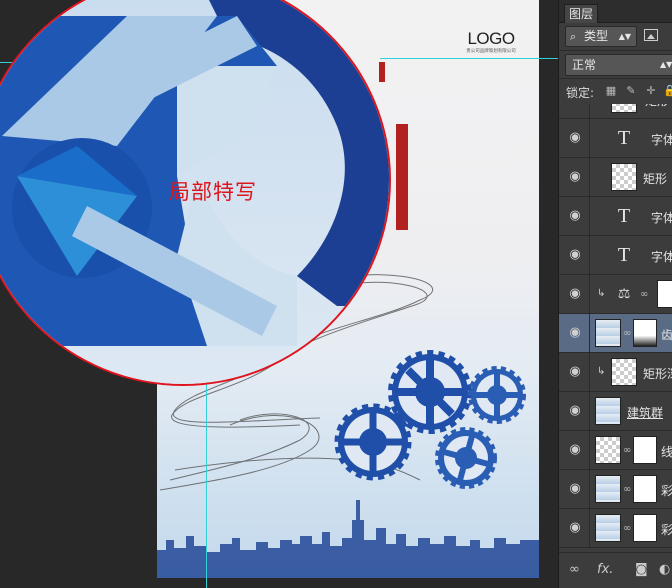 Image resolution: width=672 pixels, height=588 pixels. Describe the element at coordinates (497, 395) in the screenshot. I see `gear-small-right` at that location.